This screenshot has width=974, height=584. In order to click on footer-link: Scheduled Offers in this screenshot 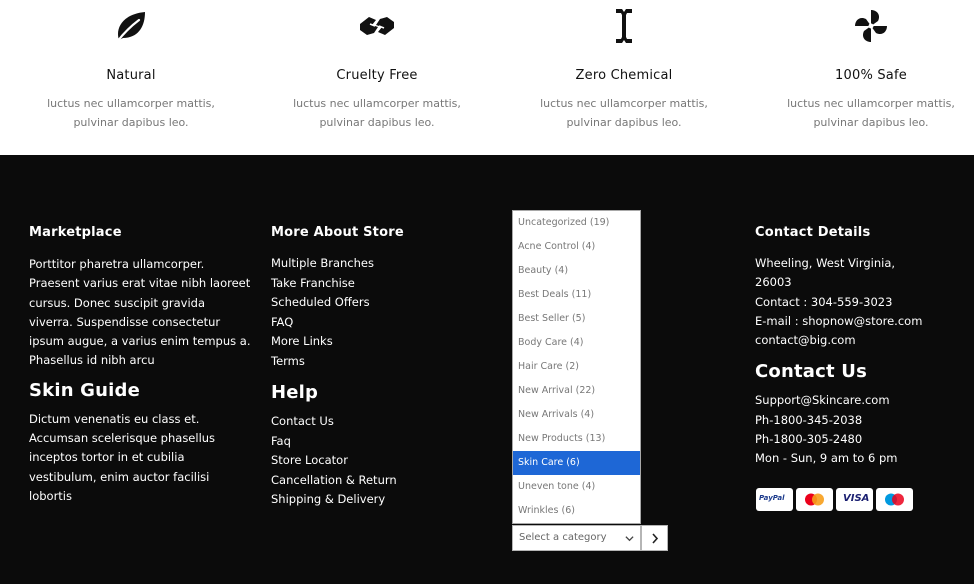, I will do `click(371, 303)`.